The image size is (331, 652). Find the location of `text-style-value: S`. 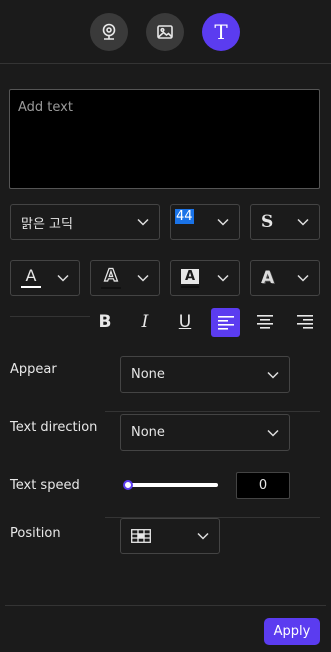

text-style-value: S is located at coordinates (267, 222).